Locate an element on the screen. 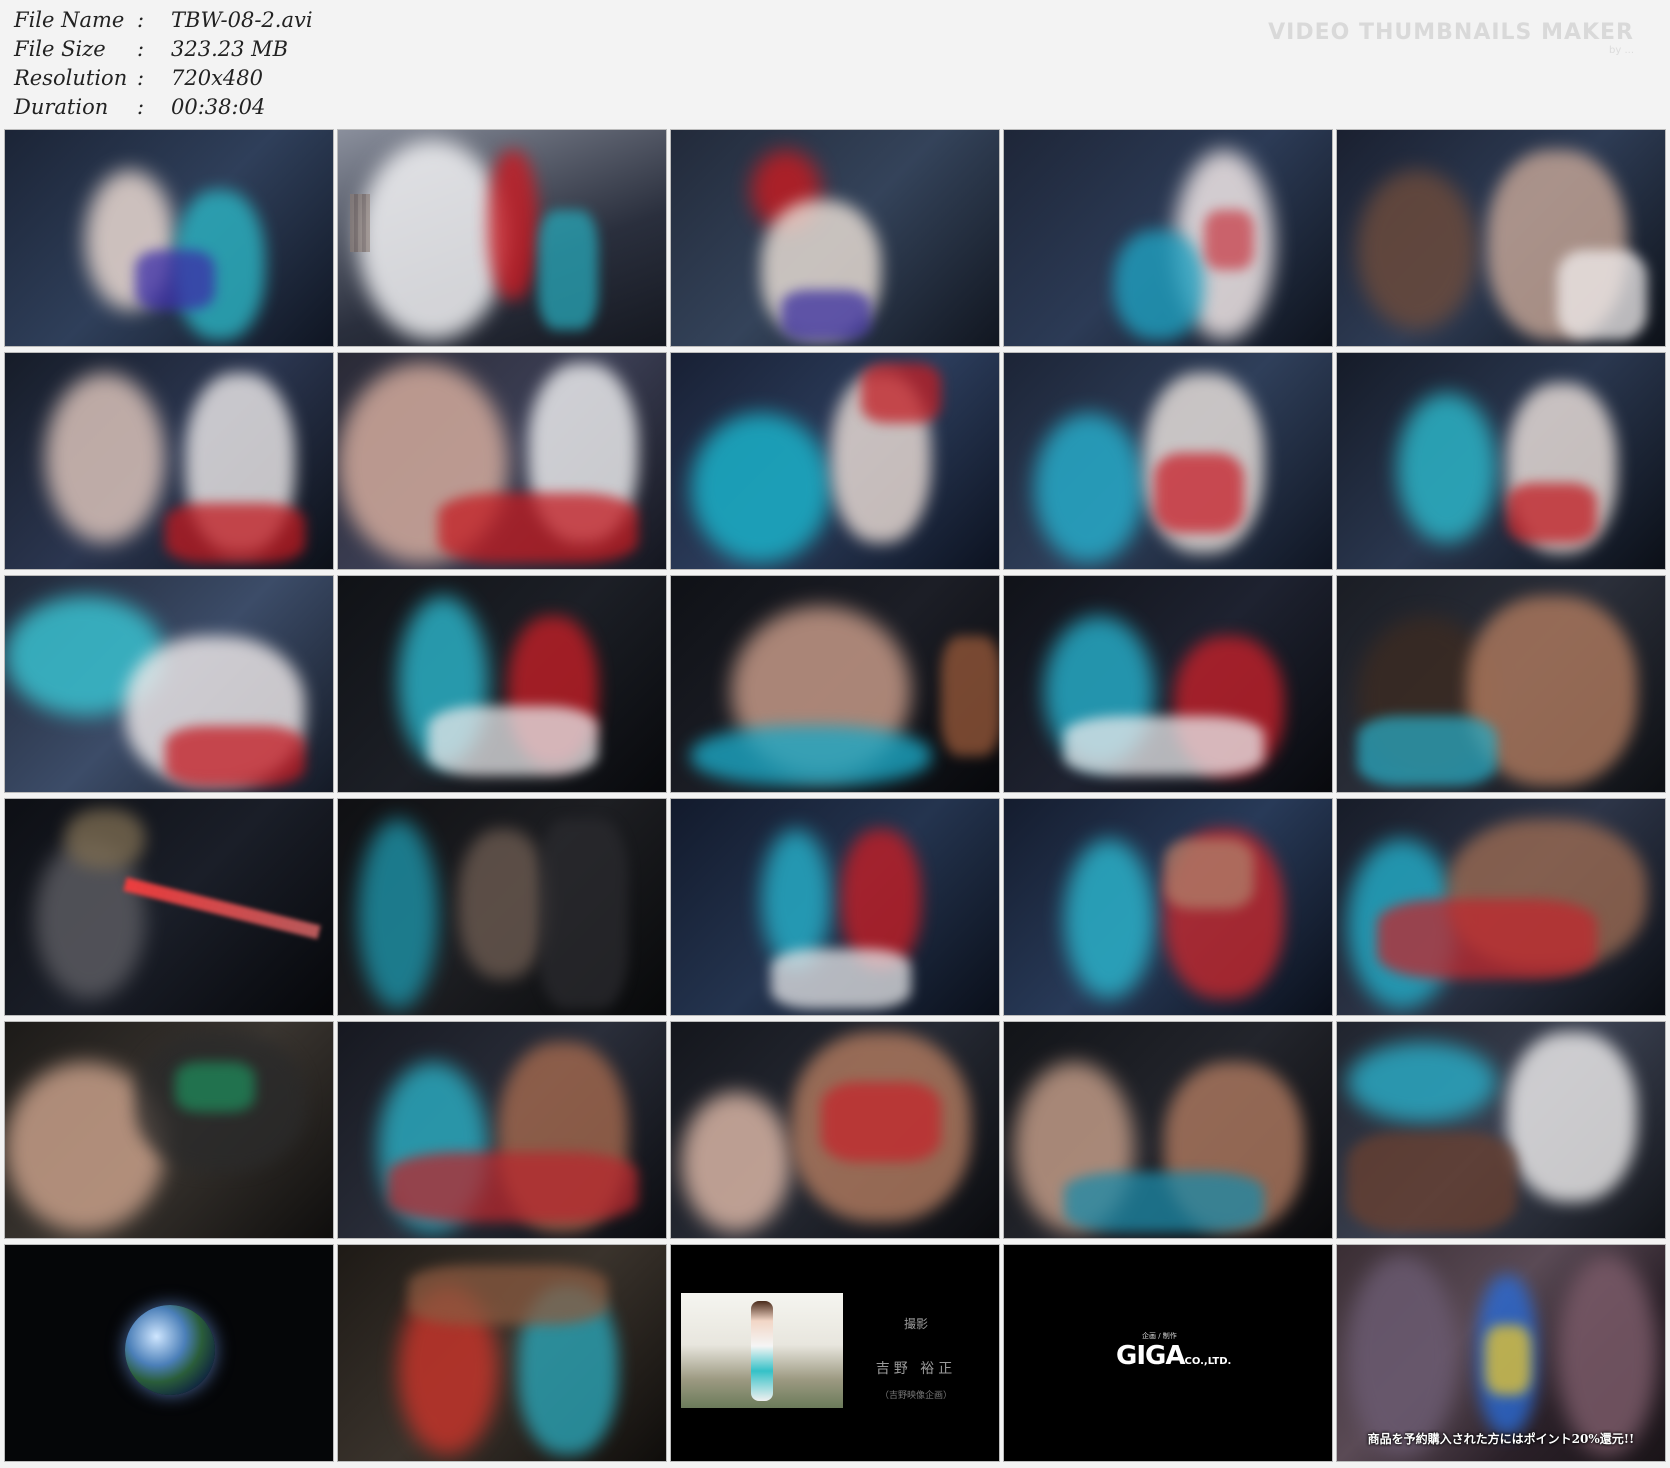 This screenshot has width=1670, height=1468. resolution-label: Resolution is located at coordinates (71, 78).